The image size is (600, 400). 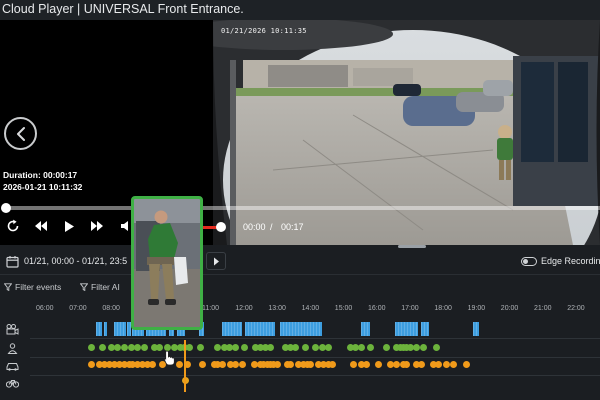 What do you see at coordinates (509, 308) in the screenshot?
I see `hour-label: 20:00` at bounding box center [509, 308].